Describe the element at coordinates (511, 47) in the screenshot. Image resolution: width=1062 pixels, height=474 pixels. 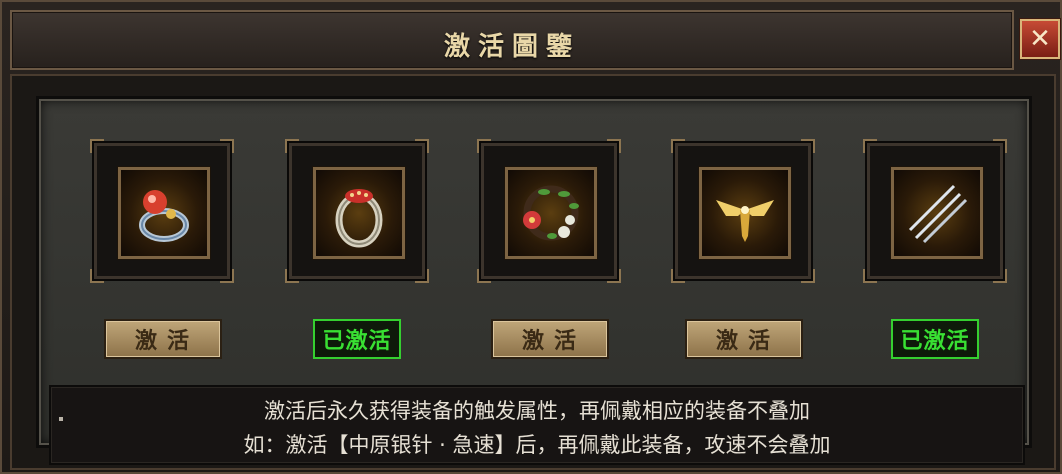
I see `window-title: 激活圖鑒` at that location.